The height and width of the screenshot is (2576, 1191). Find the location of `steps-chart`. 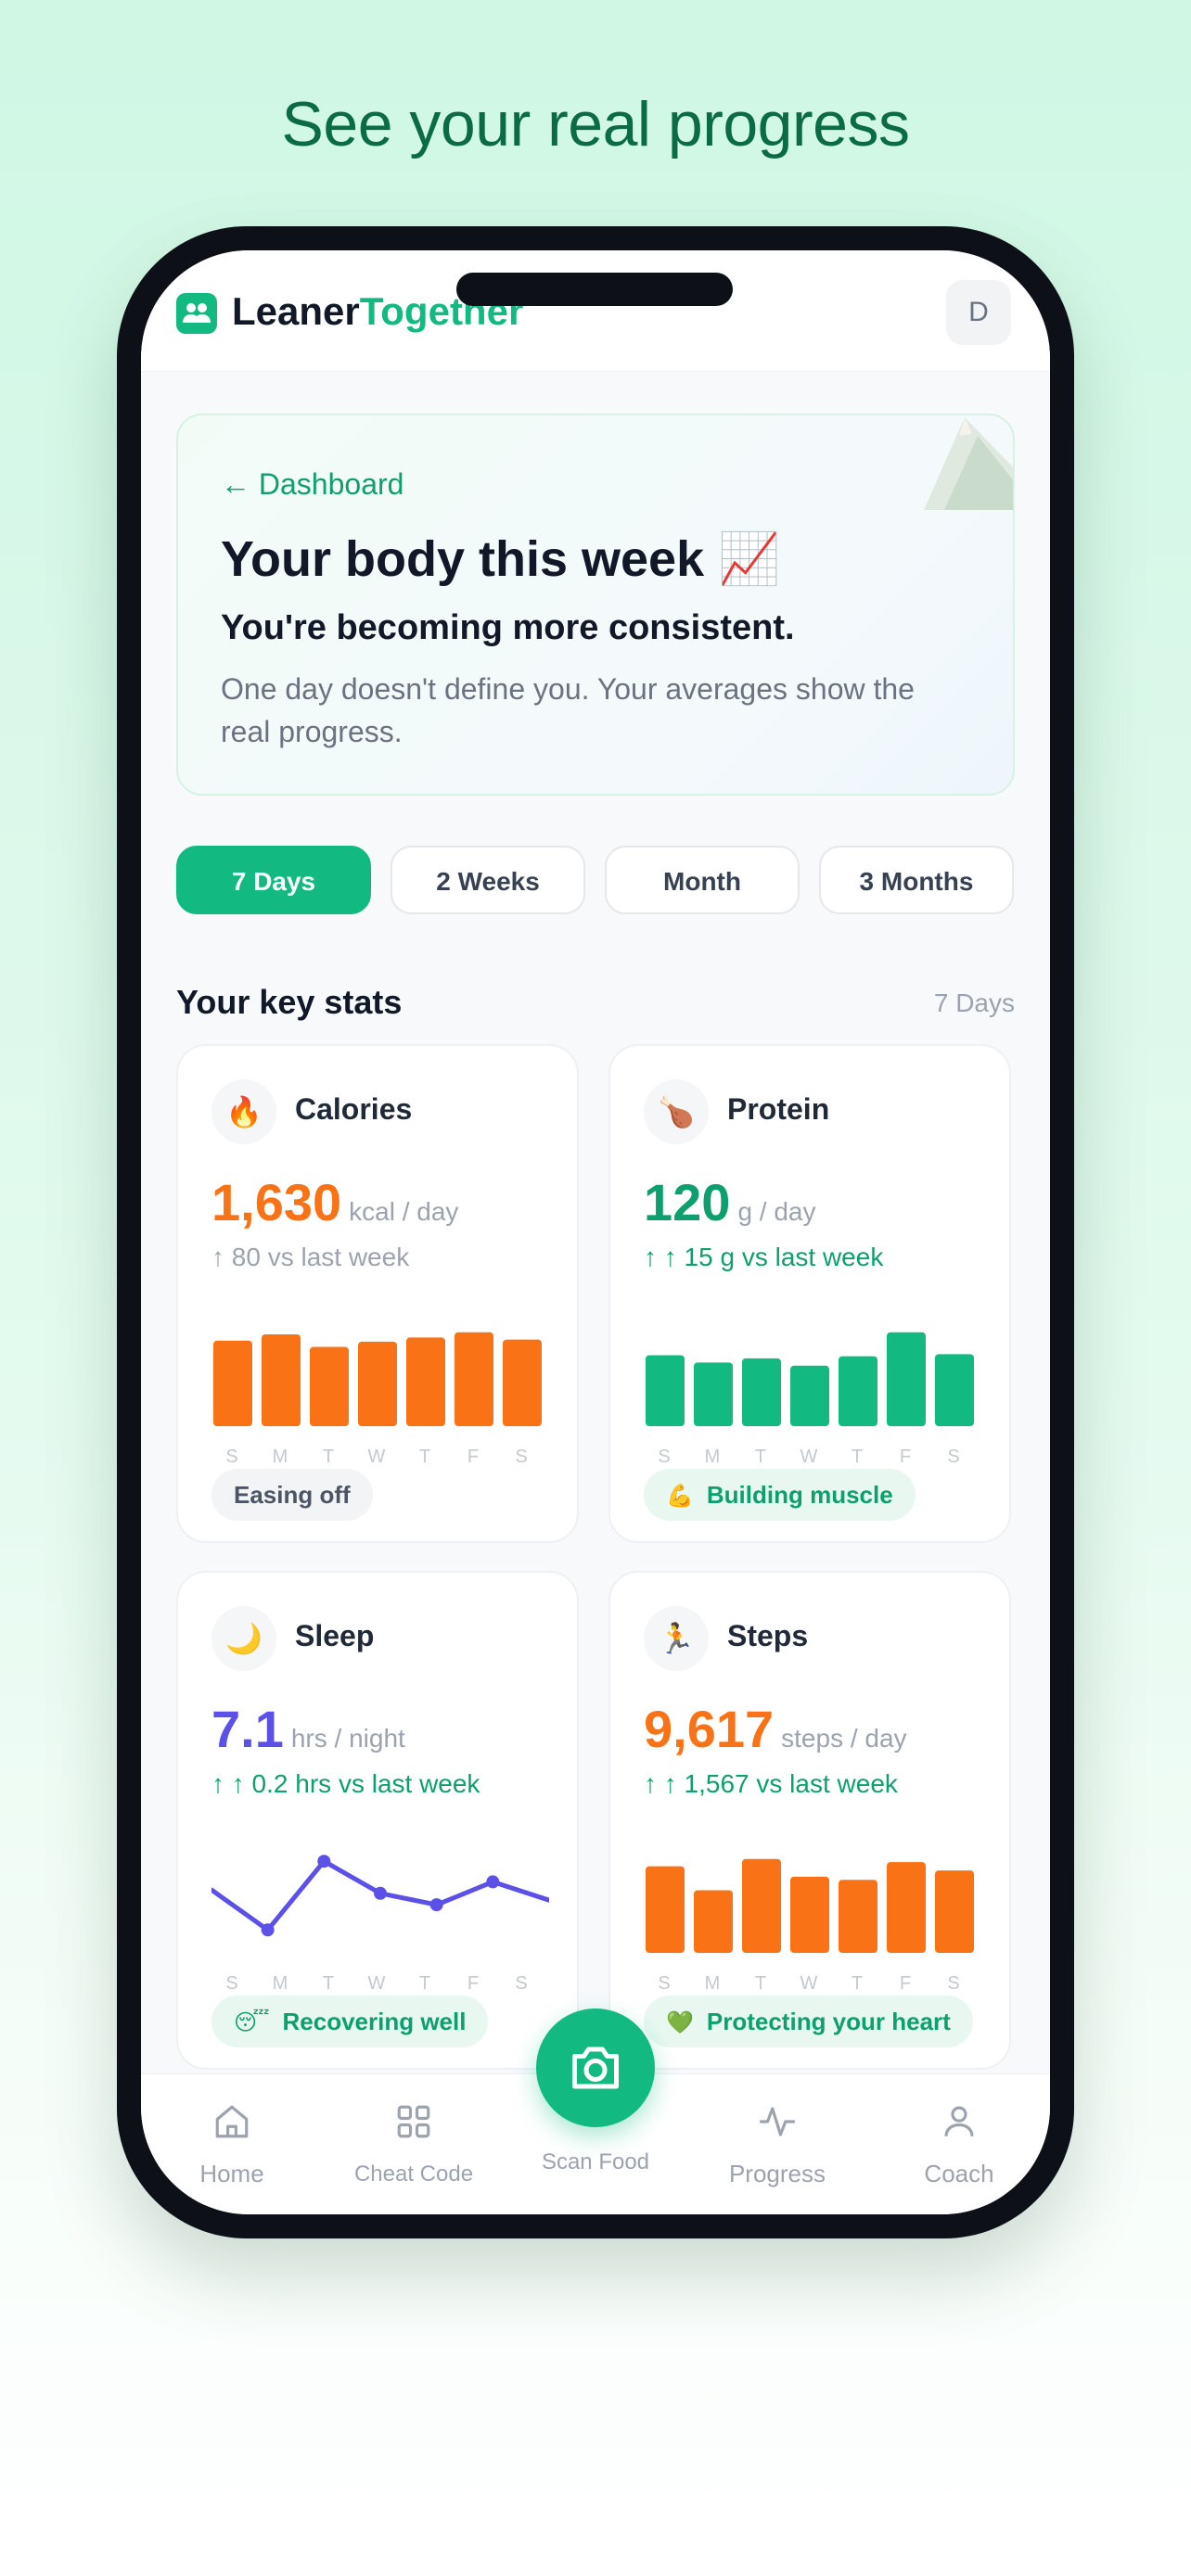

steps-chart is located at coordinates (812, 1893).